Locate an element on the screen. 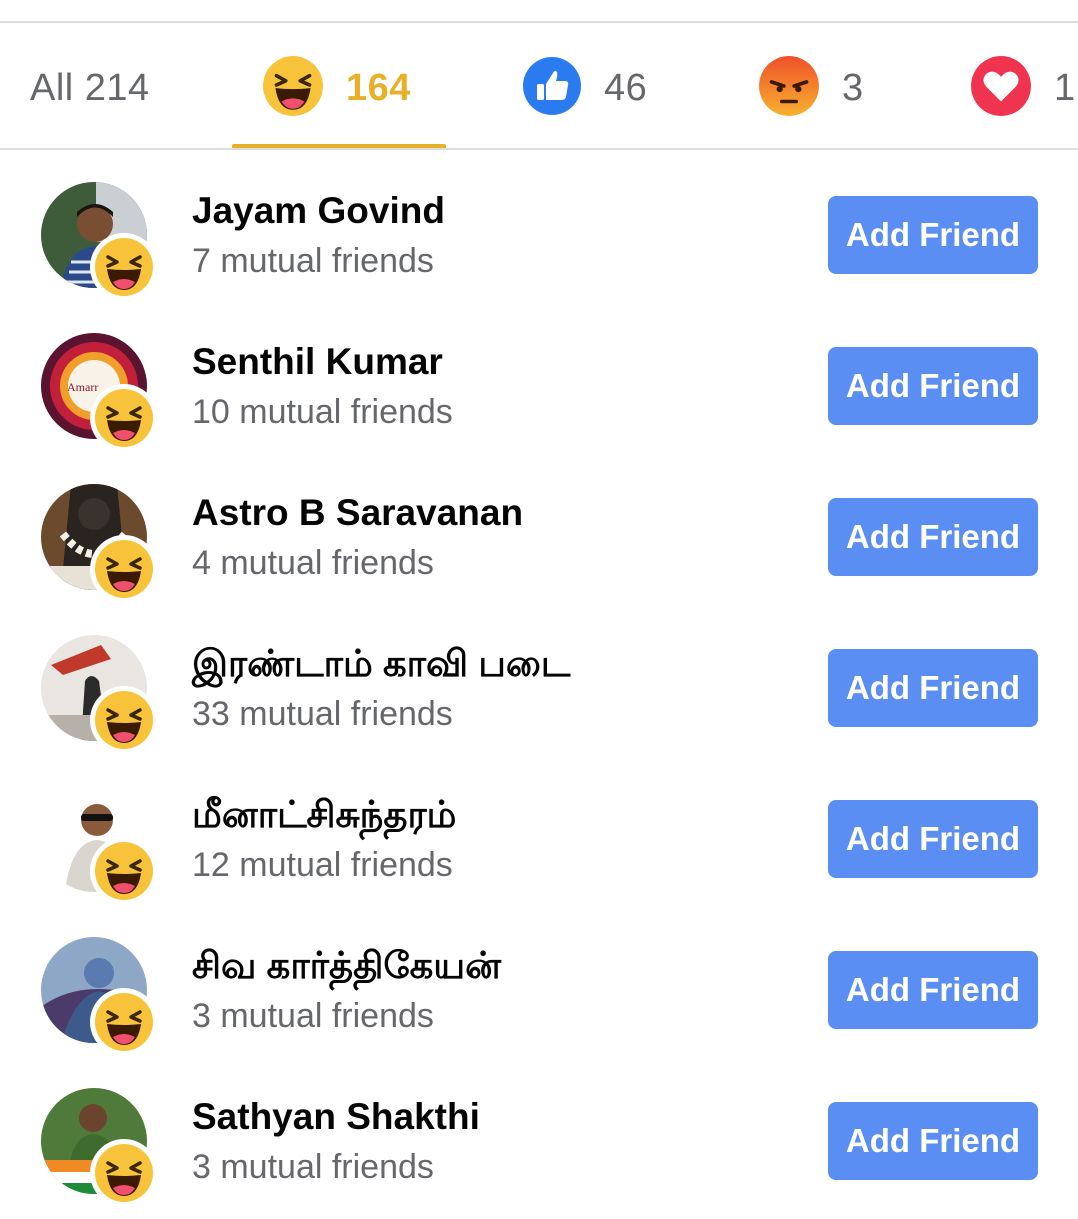 The height and width of the screenshot is (1219, 1078). tab-love: 1 is located at coordinates (1023, 85).